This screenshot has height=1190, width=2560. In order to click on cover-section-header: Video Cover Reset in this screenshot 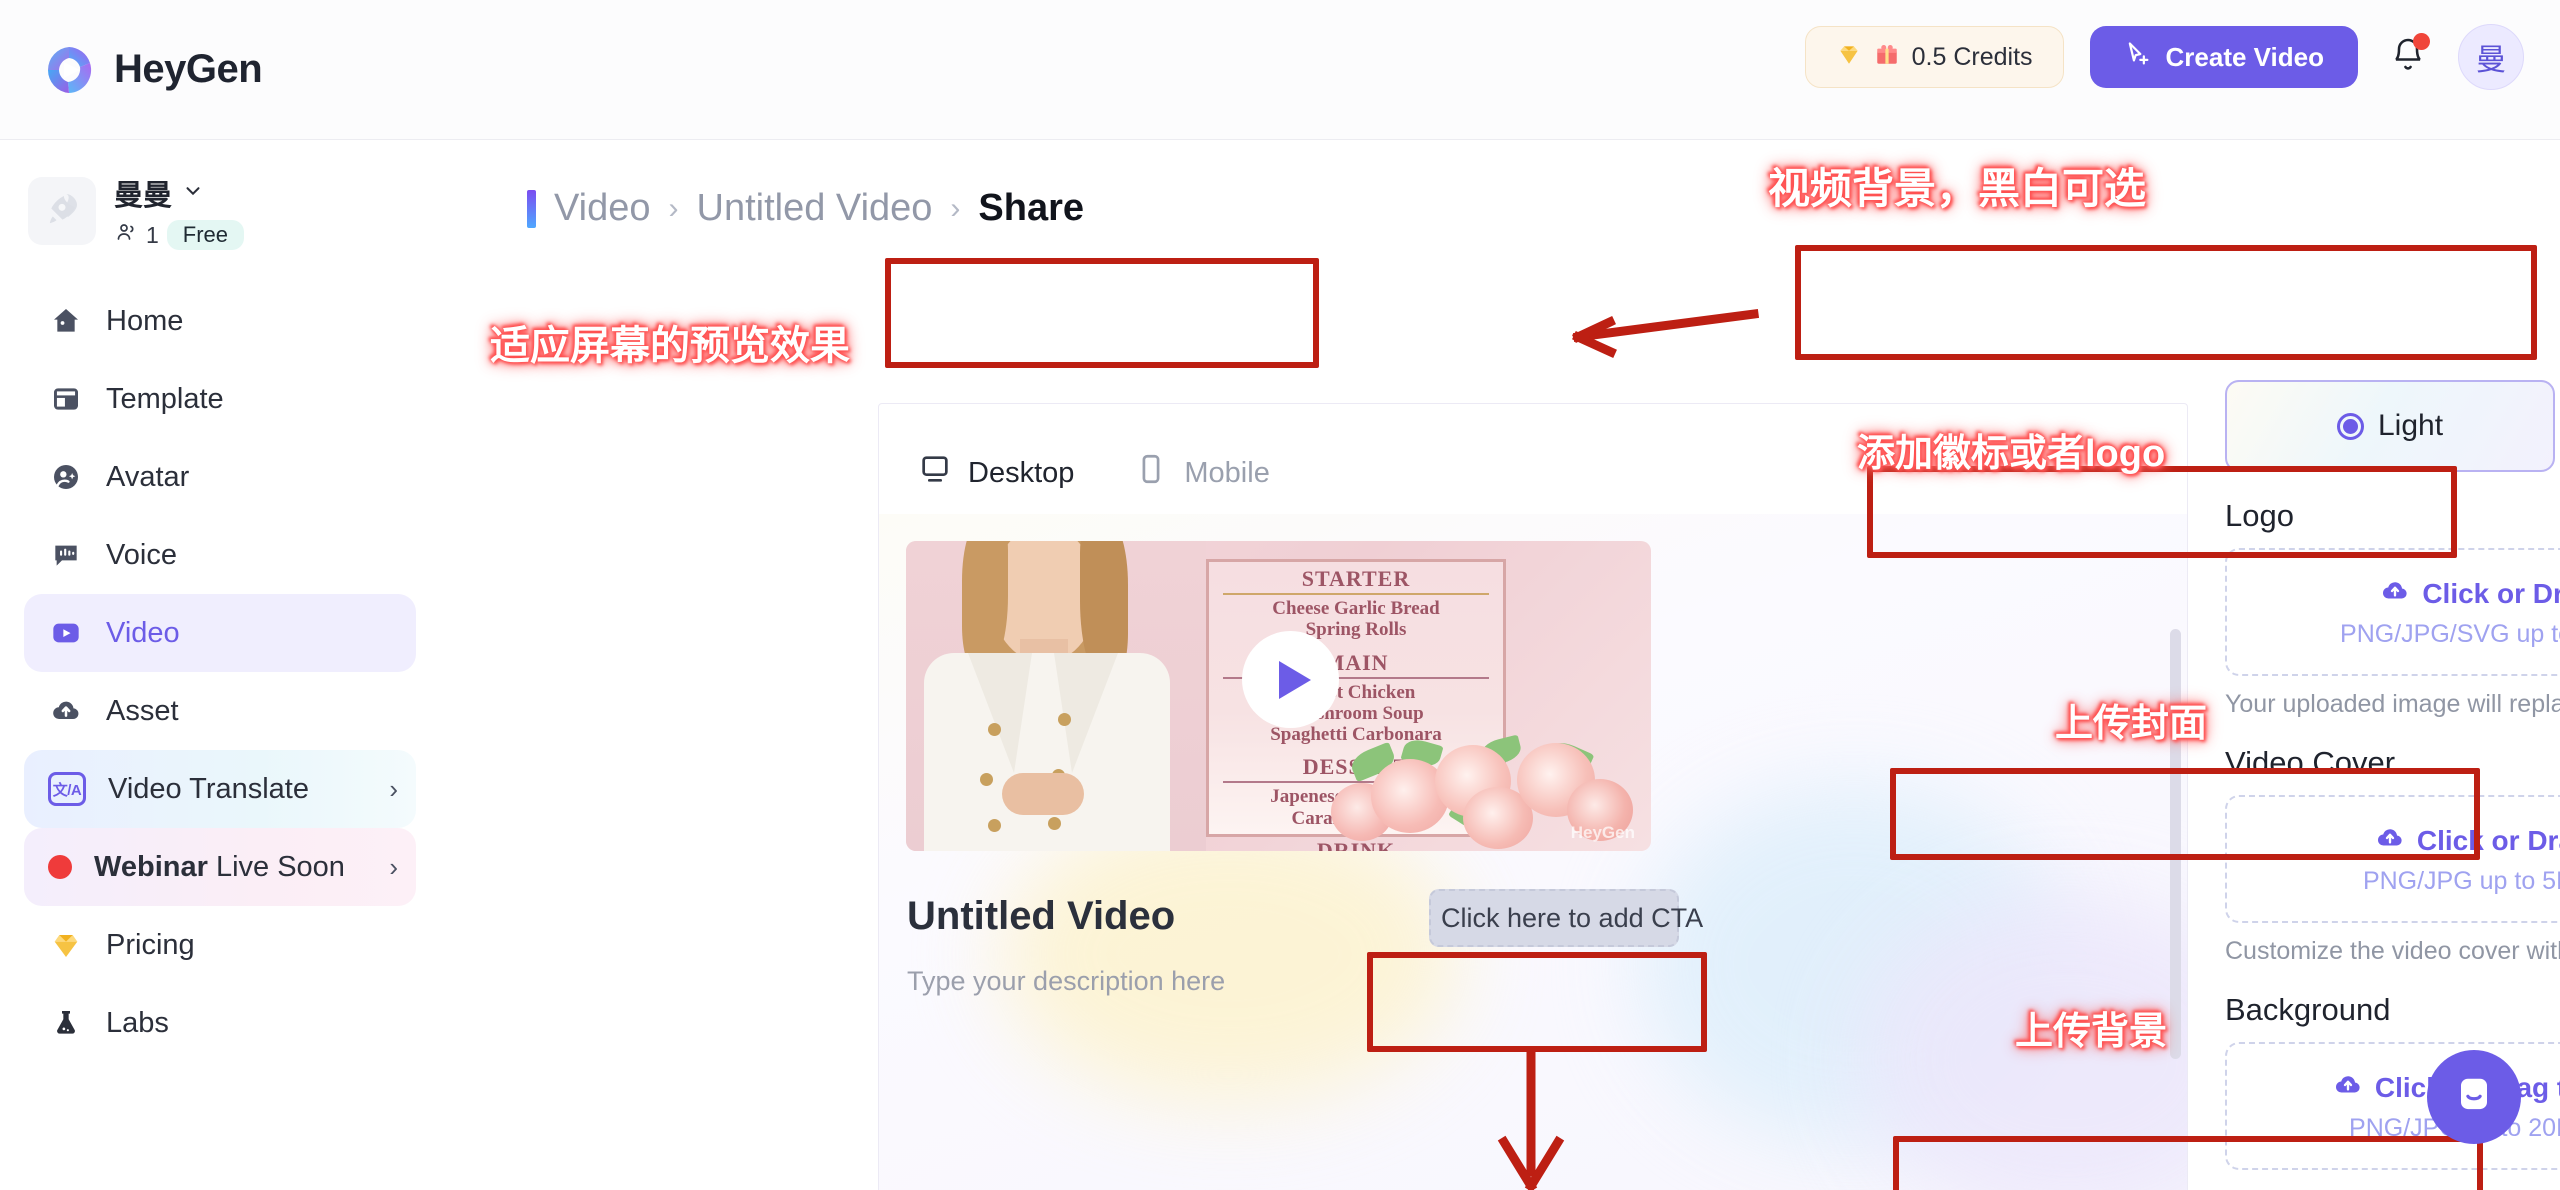, I will do `click(2392, 763)`.